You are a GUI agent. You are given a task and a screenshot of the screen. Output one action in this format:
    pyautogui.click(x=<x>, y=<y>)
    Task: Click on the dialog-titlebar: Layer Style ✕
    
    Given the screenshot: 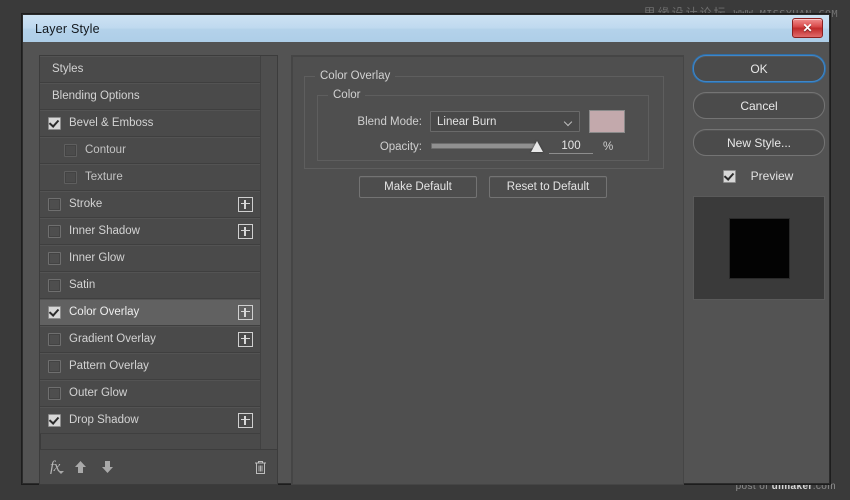 What is the action you would take?
    pyautogui.click(x=426, y=29)
    